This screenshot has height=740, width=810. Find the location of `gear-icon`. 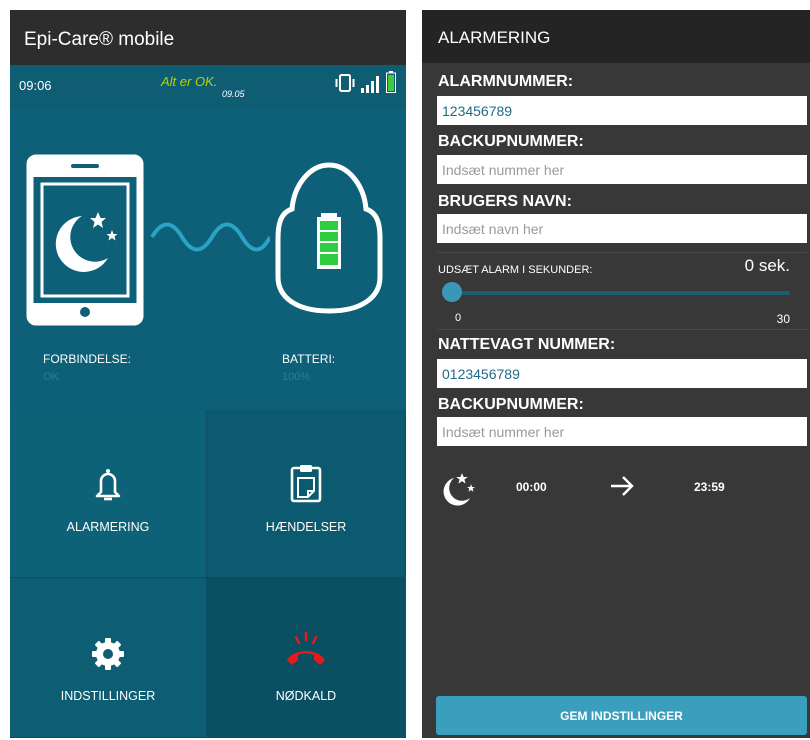

gear-icon is located at coordinates (108, 654).